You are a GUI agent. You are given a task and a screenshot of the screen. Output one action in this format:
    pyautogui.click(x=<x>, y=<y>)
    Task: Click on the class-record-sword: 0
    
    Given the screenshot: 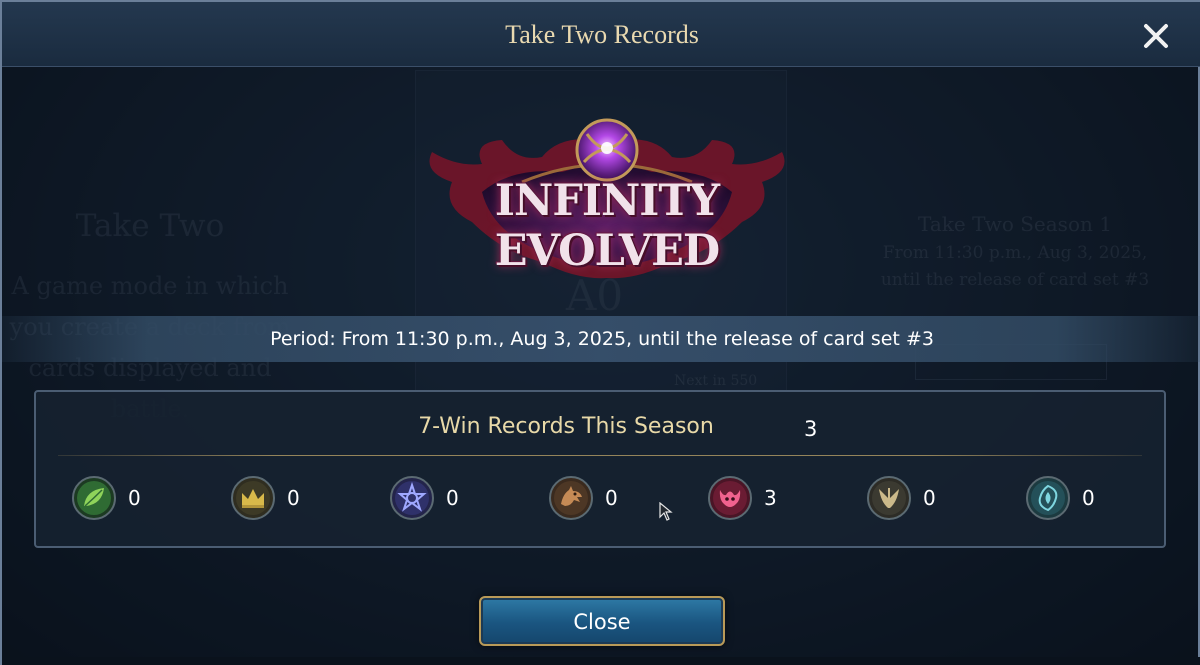 What is the action you would take?
    pyautogui.click(x=291, y=498)
    